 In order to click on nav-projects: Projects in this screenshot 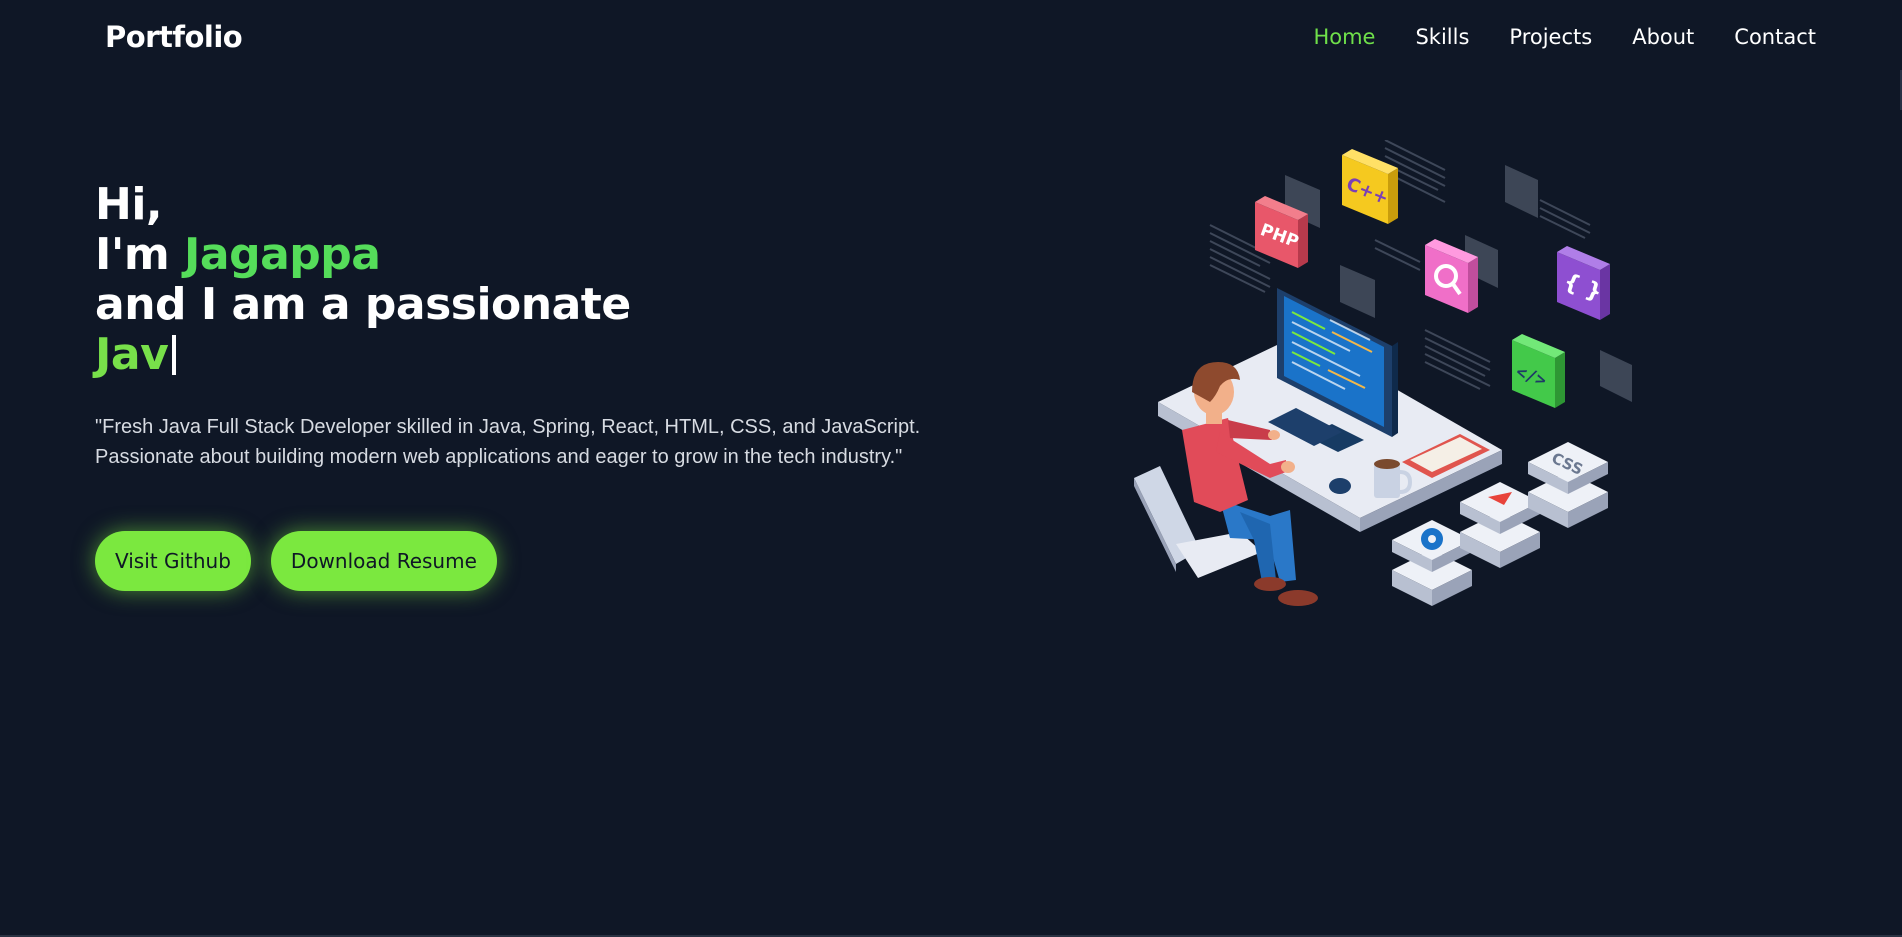, I will do `click(1550, 37)`.